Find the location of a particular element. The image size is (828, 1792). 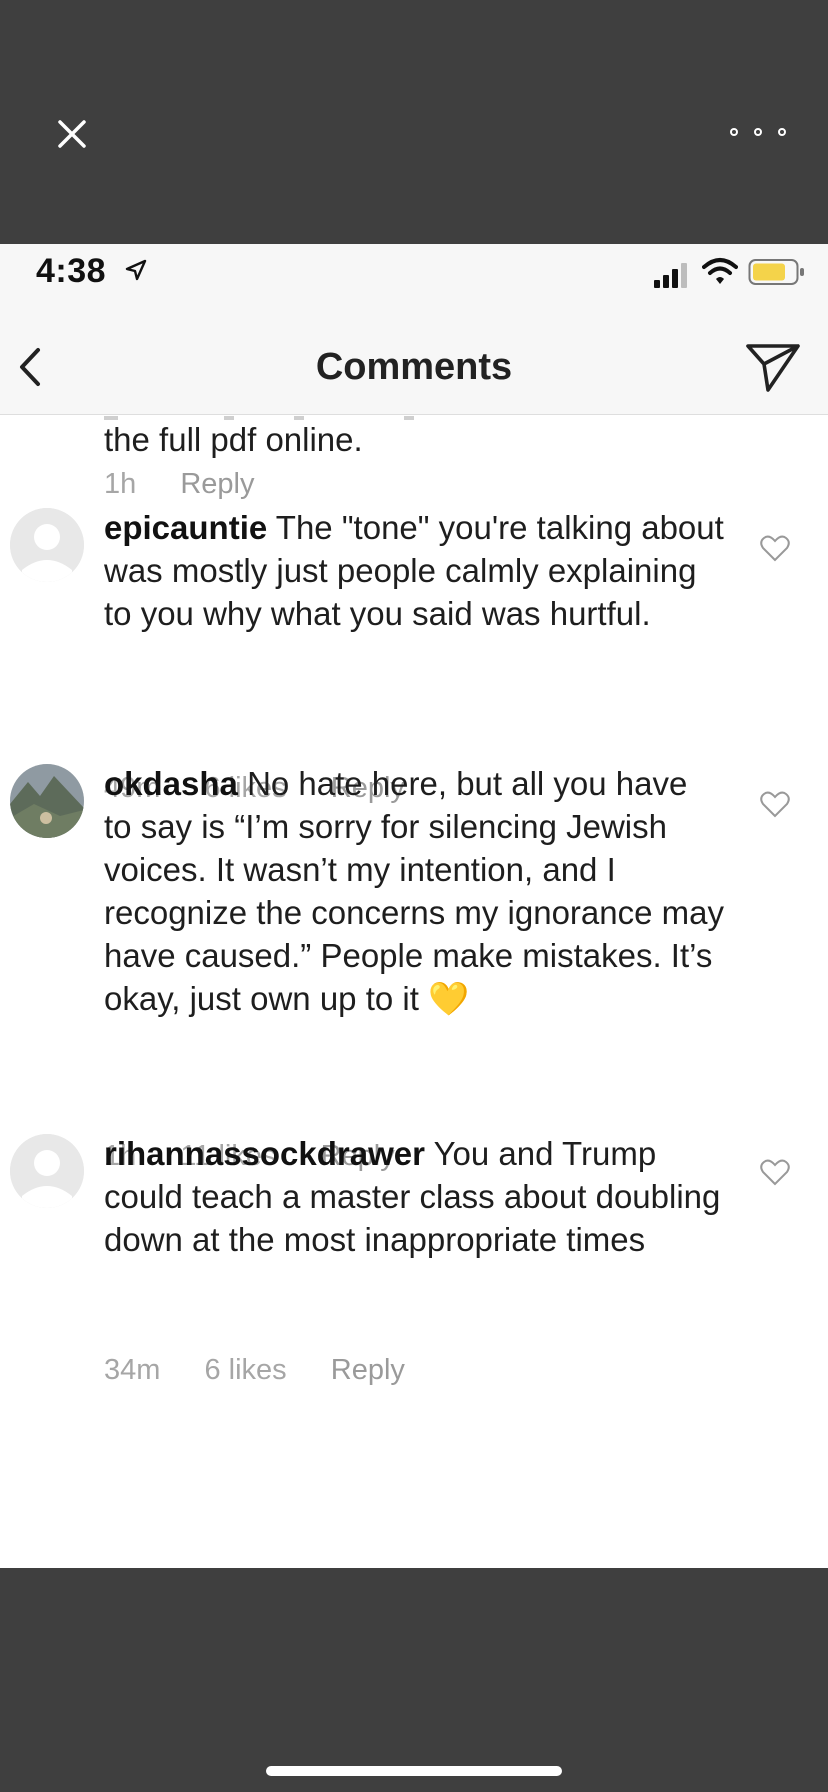

comment-time: 1h is located at coordinates (120, 484).